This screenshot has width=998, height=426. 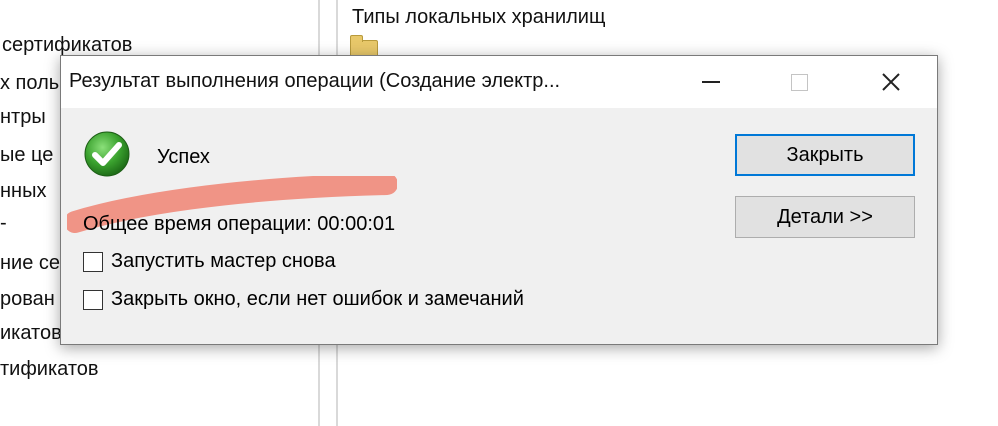 What do you see at coordinates (29, 83) in the screenshot?
I see `tree-item: х поль` at bounding box center [29, 83].